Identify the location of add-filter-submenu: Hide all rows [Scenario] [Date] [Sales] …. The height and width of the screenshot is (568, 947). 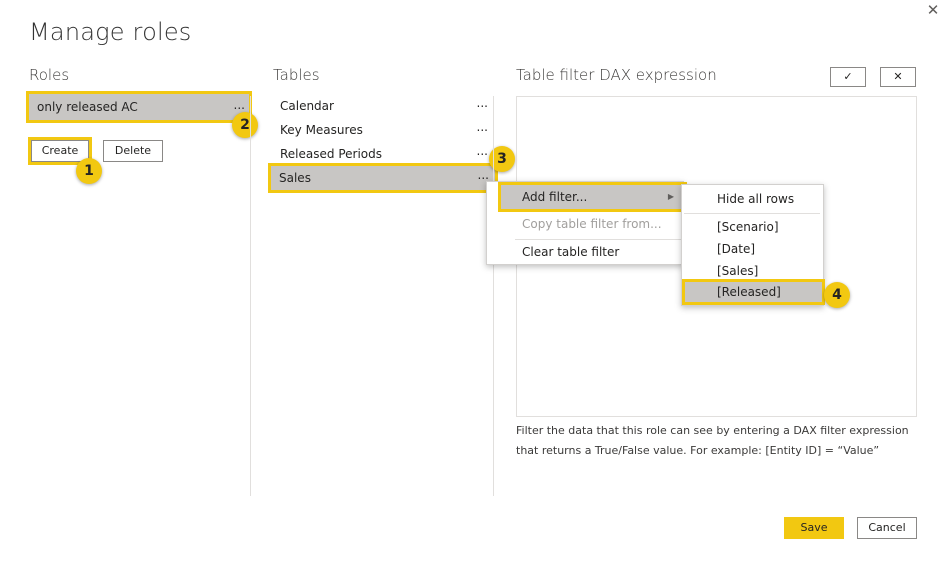
(753, 245).